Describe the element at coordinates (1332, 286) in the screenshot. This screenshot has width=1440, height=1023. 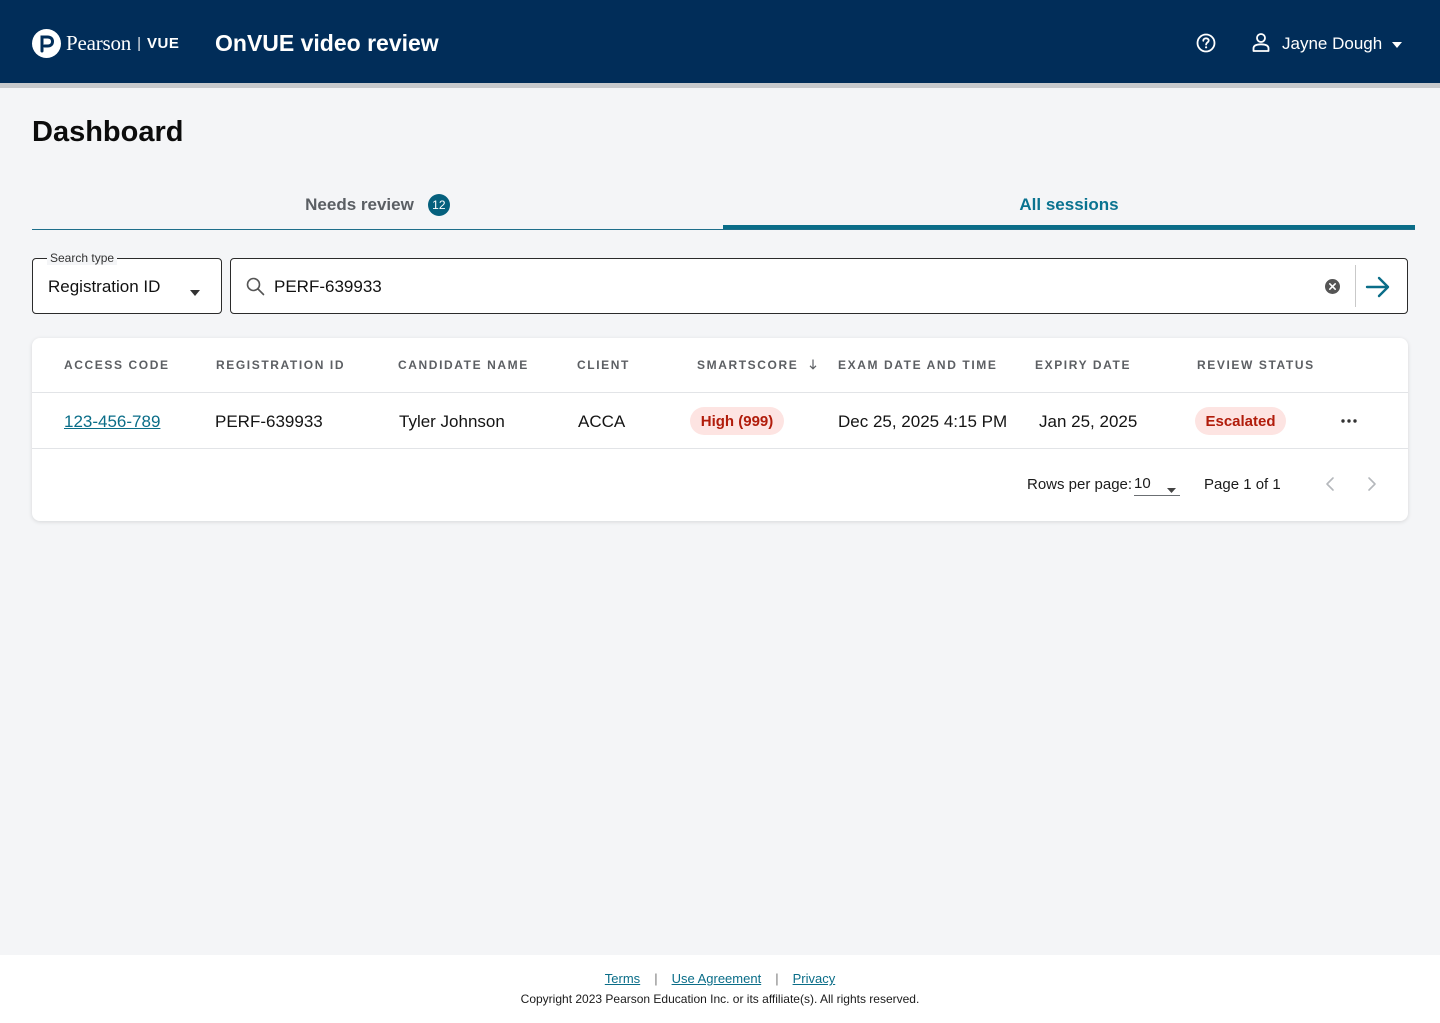
I see `clear-circle-icon` at that location.